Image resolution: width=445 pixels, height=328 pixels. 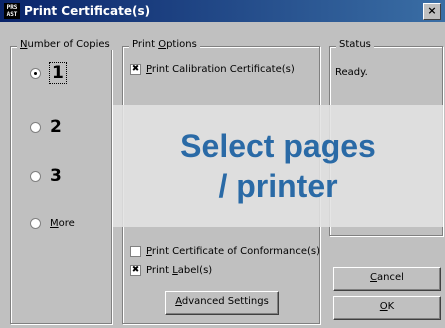 I want to click on print-label-check-box: ✖, so click(x=135, y=270).